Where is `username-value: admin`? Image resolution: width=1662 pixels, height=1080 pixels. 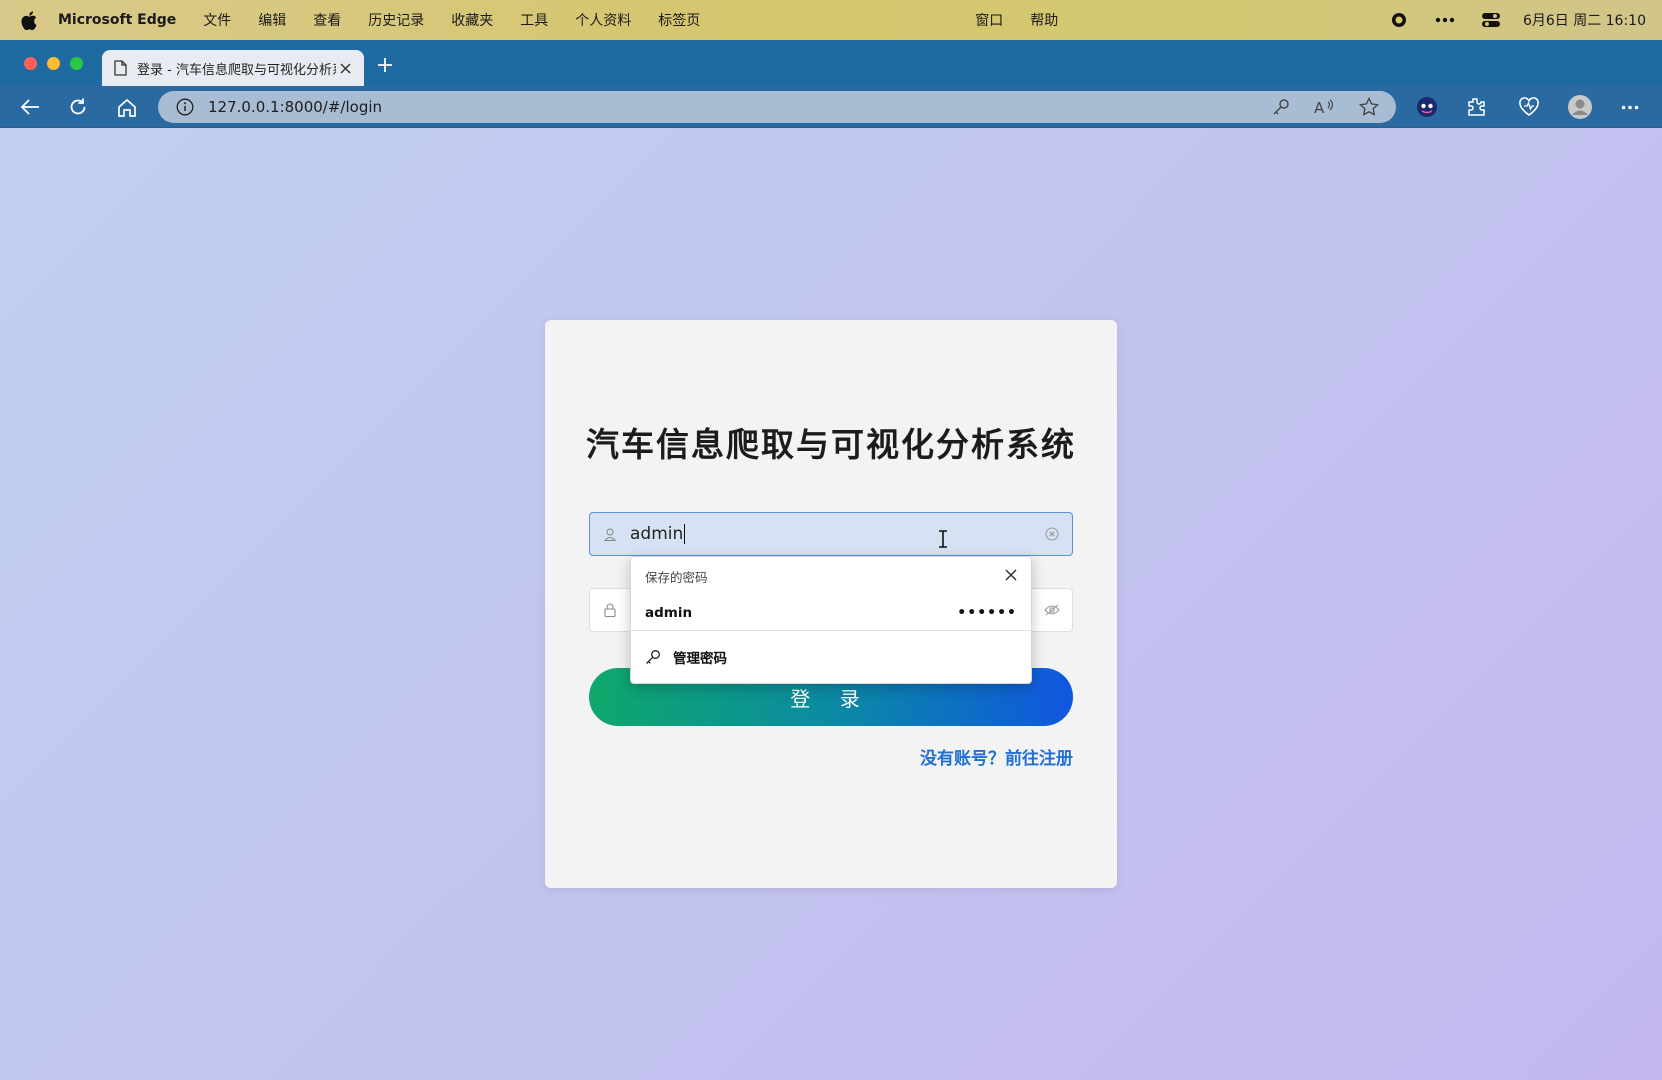 username-value: admin is located at coordinates (657, 534).